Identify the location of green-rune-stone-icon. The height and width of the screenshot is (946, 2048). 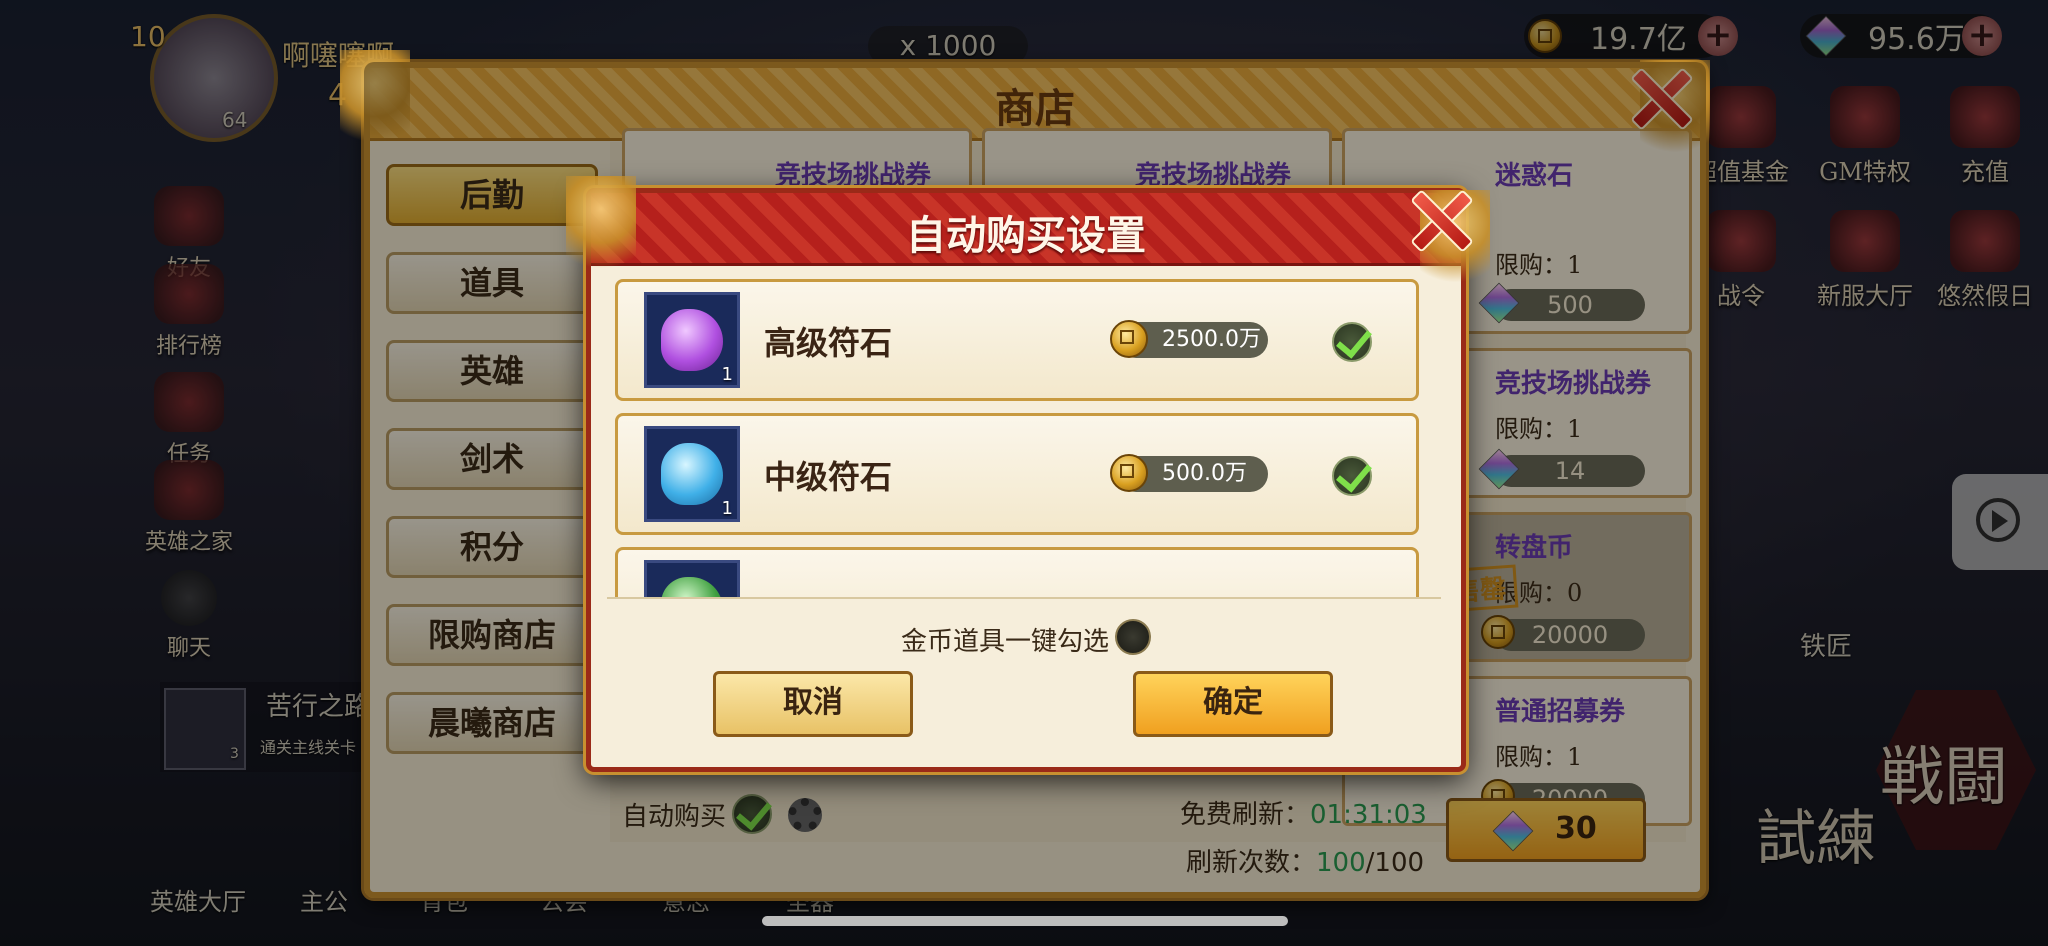
(692, 587).